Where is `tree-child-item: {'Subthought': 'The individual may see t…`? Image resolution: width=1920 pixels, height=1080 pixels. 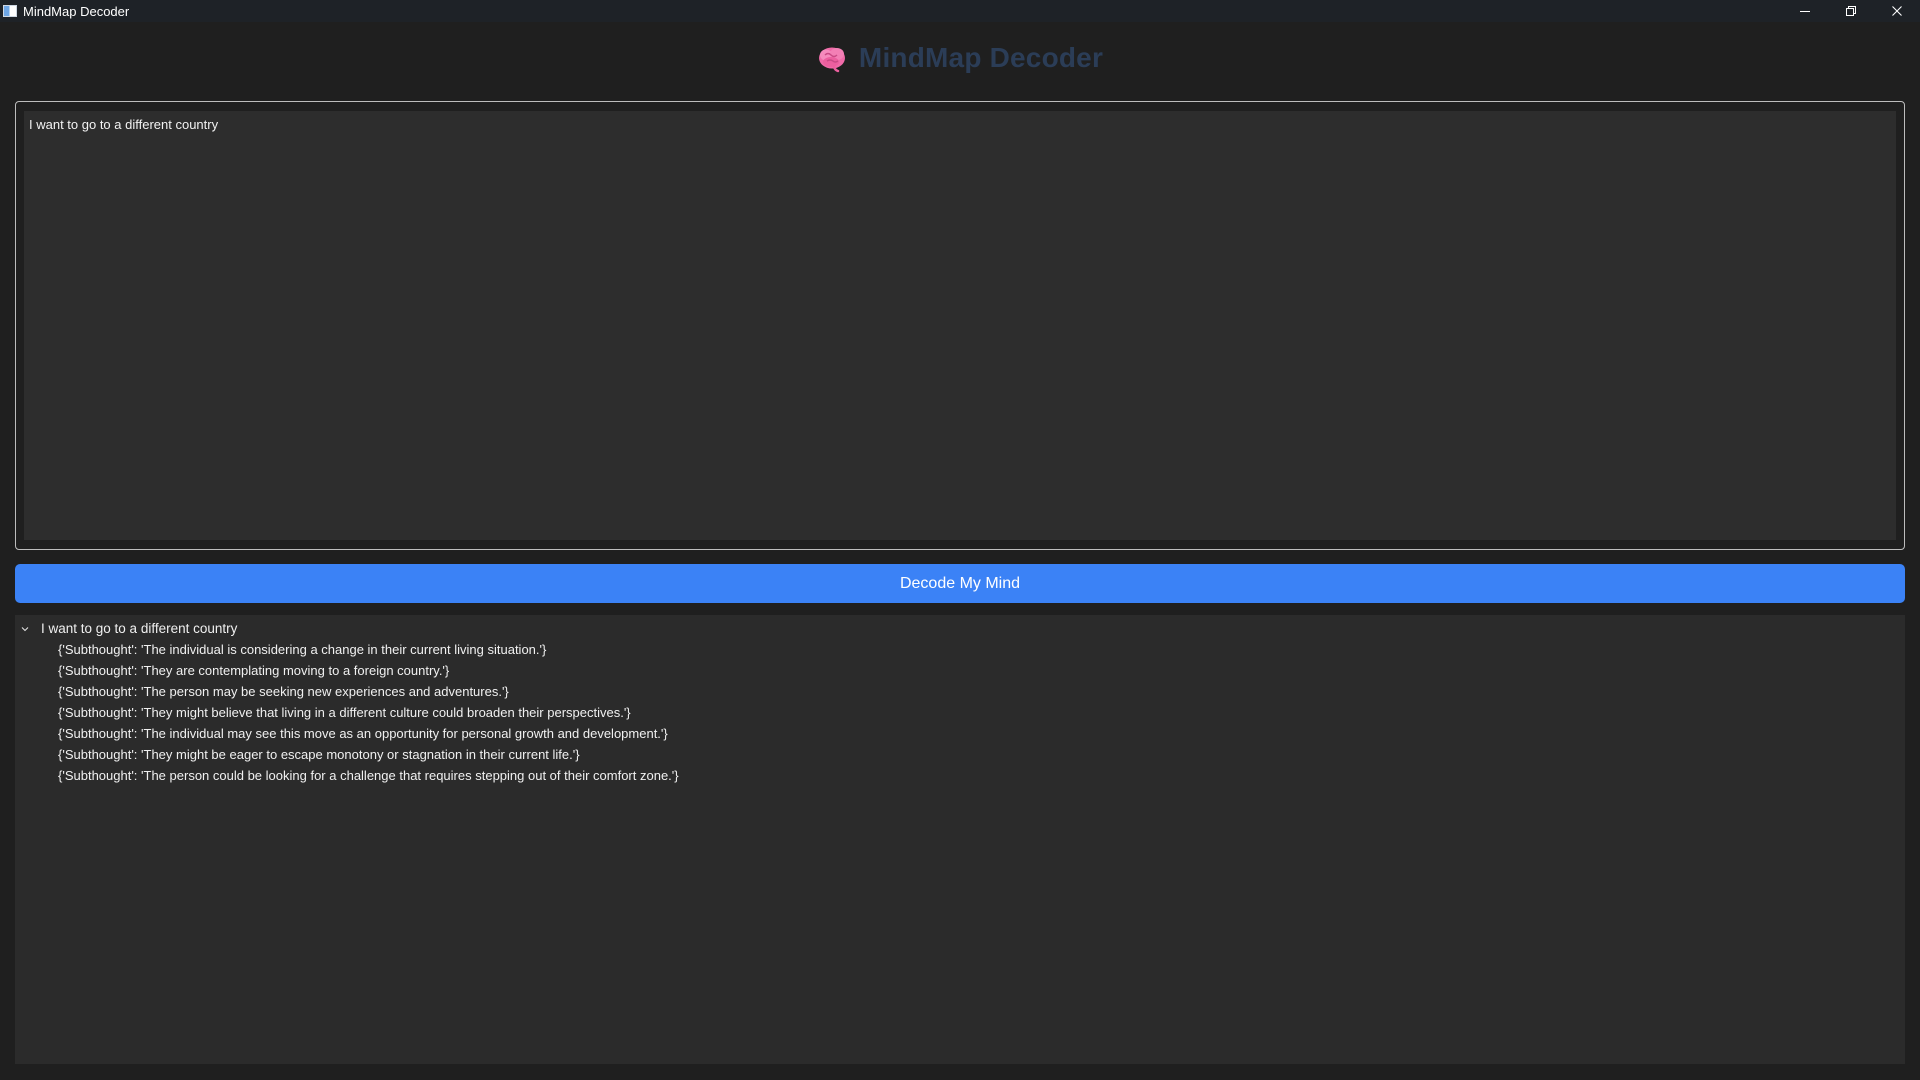
tree-child-item: {'Subthought': 'The individual may see t… is located at coordinates (960, 733).